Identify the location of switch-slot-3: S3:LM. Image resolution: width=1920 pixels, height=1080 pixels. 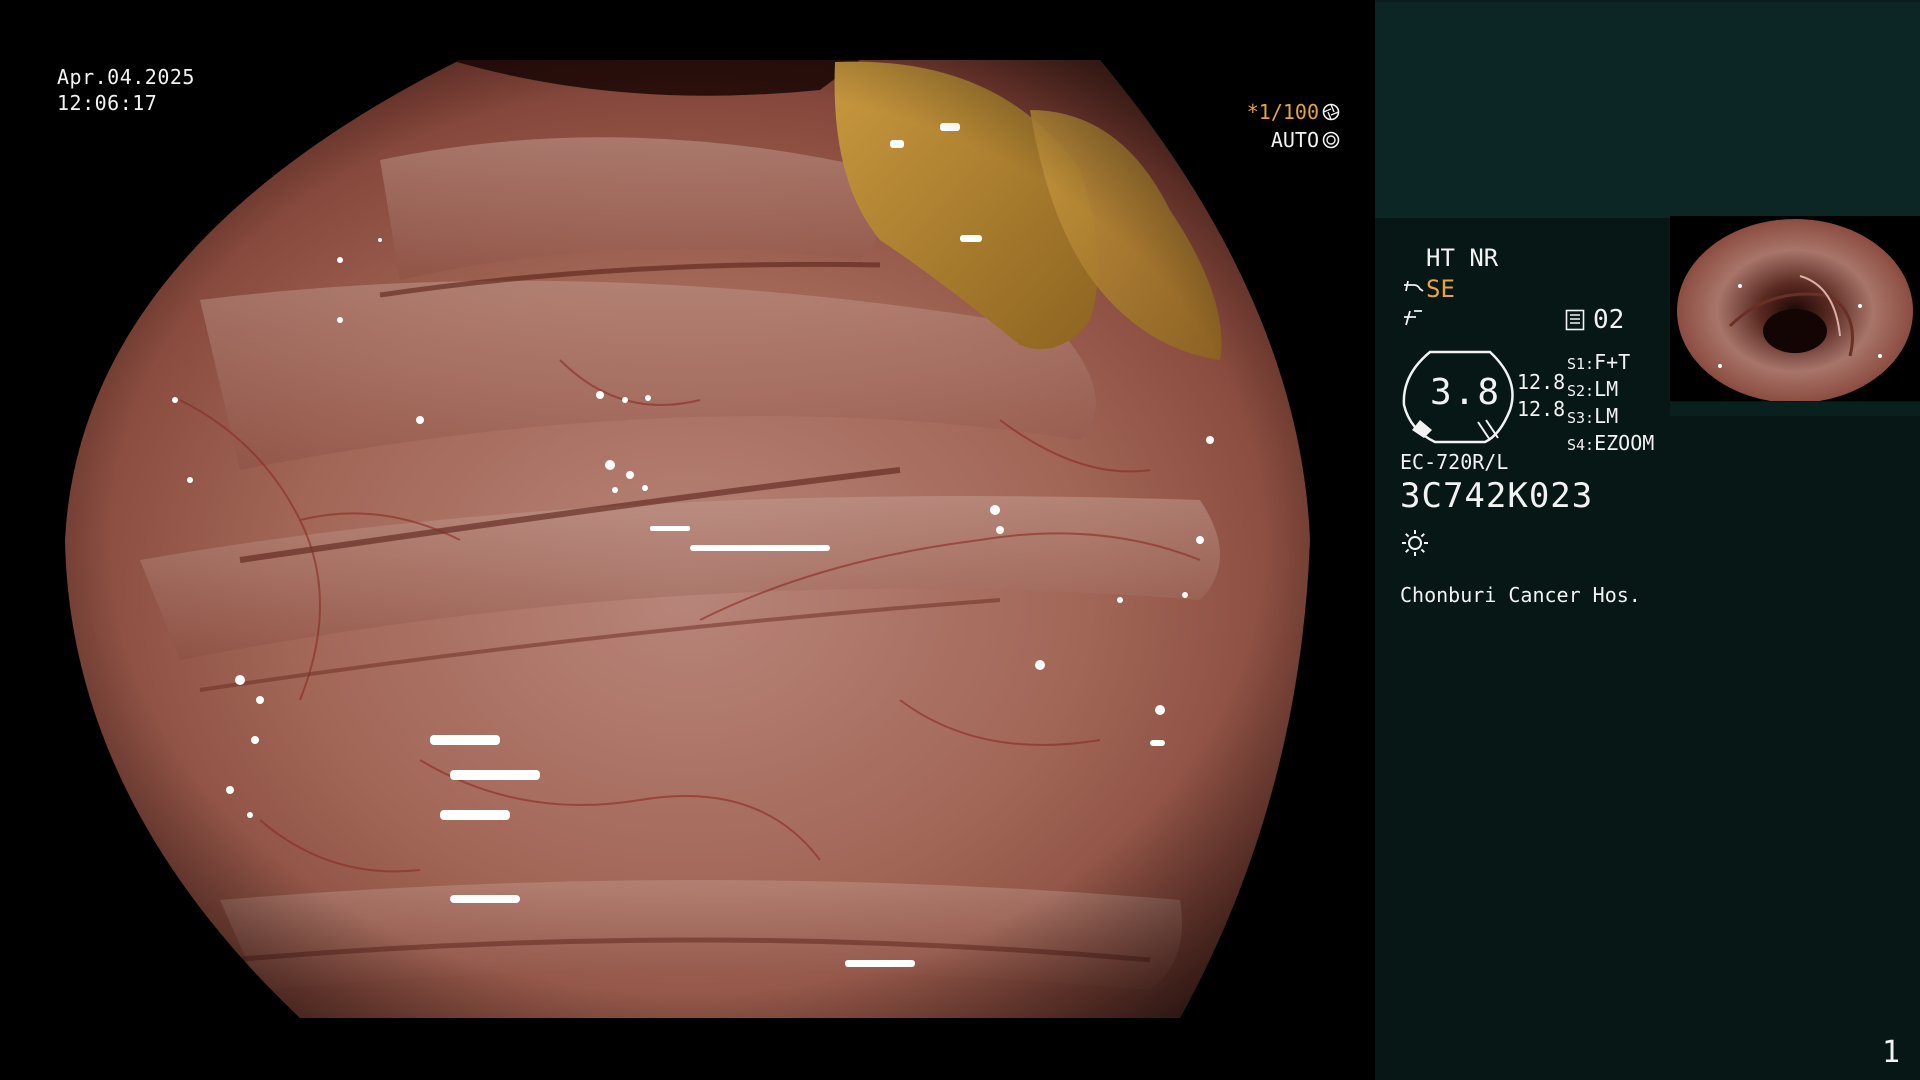
(1593, 416).